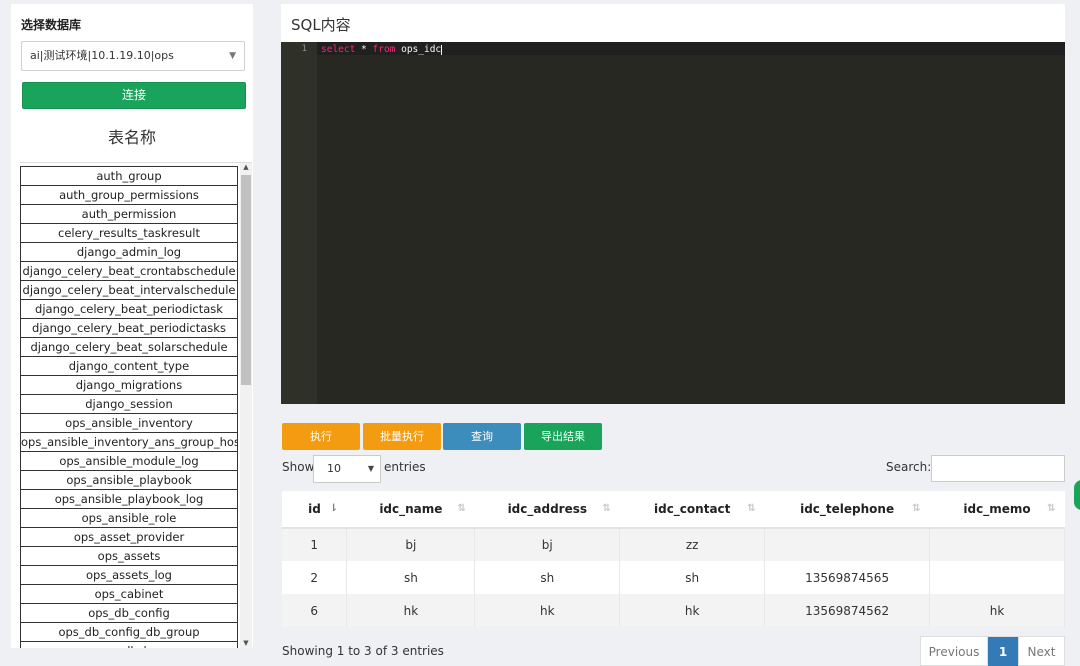 This screenshot has width=1080, height=666. What do you see at coordinates (304, 49) in the screenshot?
I see `line-number: 1` at bounding box center [304, 49].